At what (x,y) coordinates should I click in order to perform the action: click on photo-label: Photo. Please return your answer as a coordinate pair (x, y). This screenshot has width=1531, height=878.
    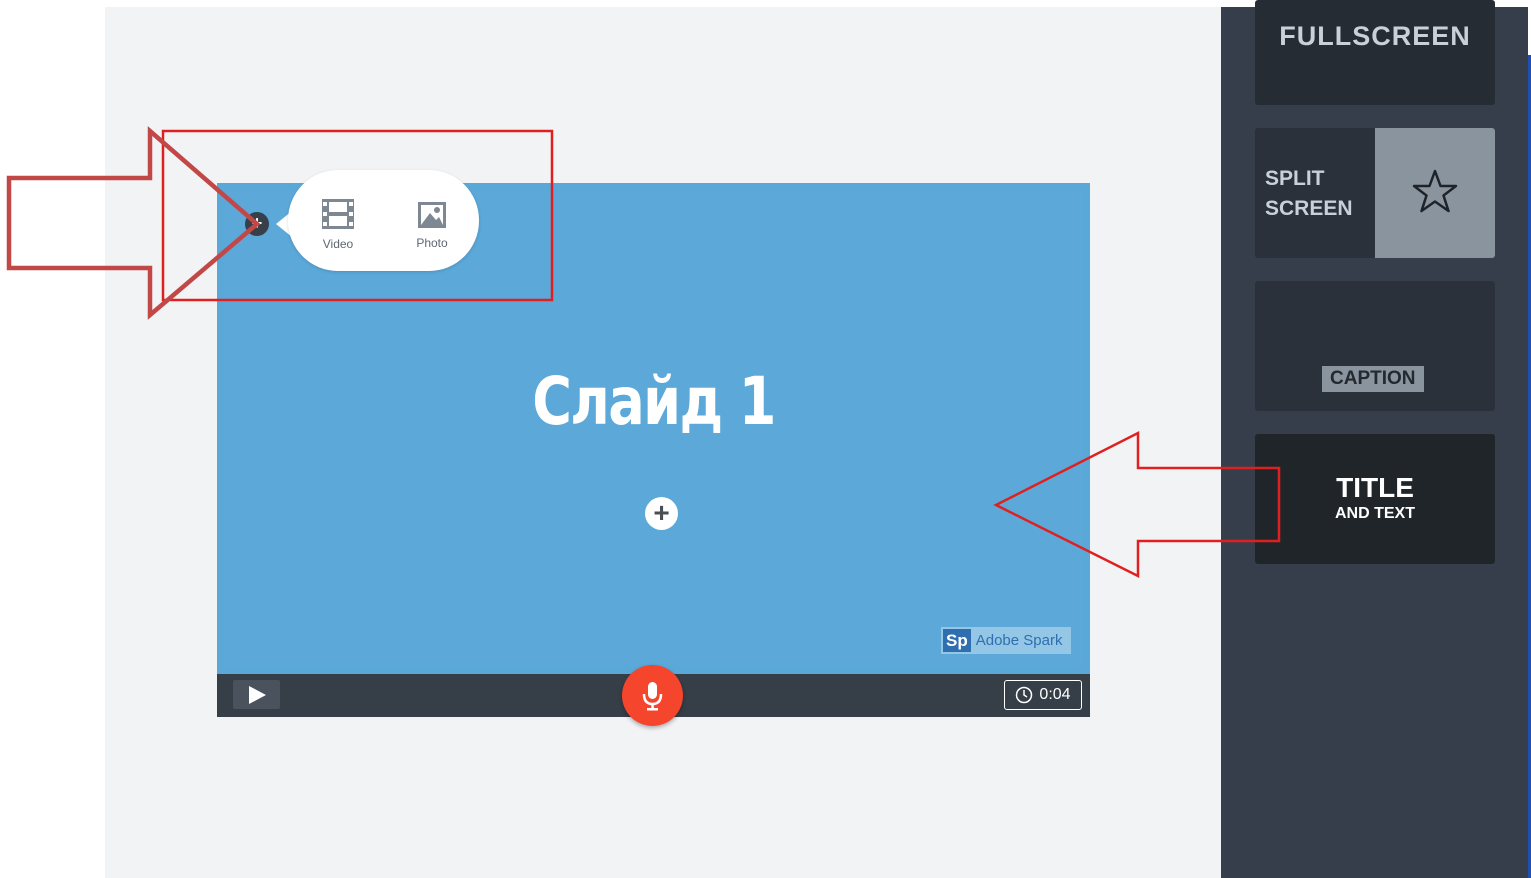
    Looking at the image, I should click on (432, 243).